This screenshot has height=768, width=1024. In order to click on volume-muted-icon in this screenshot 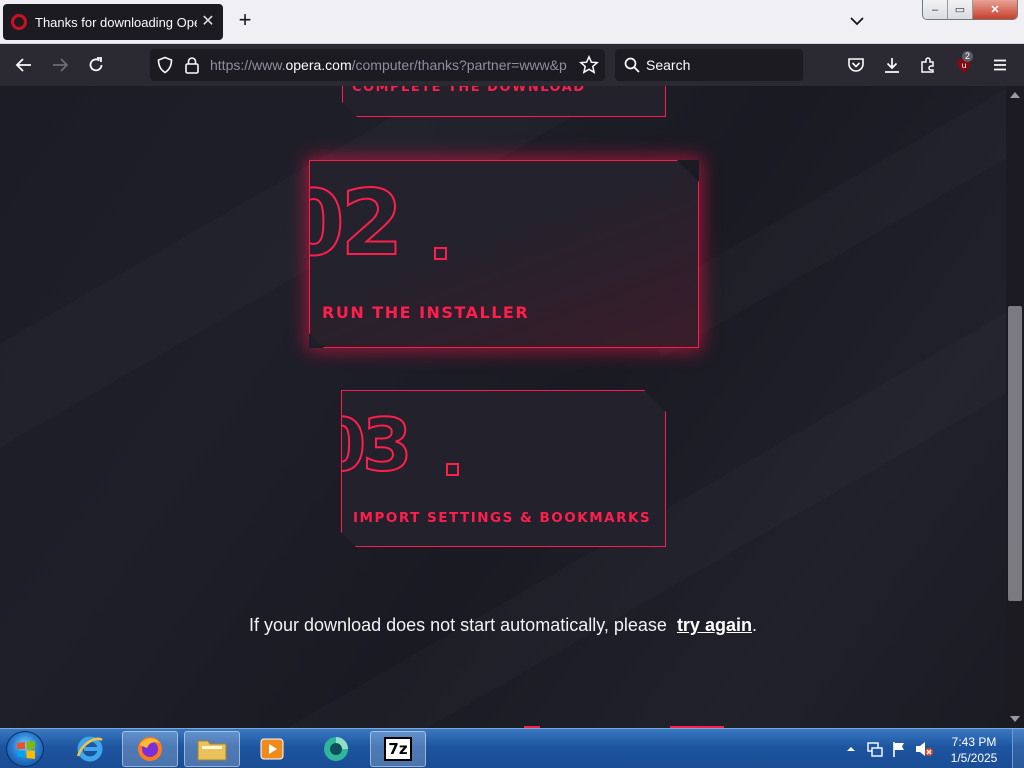, I will do `click(924, 749)`.